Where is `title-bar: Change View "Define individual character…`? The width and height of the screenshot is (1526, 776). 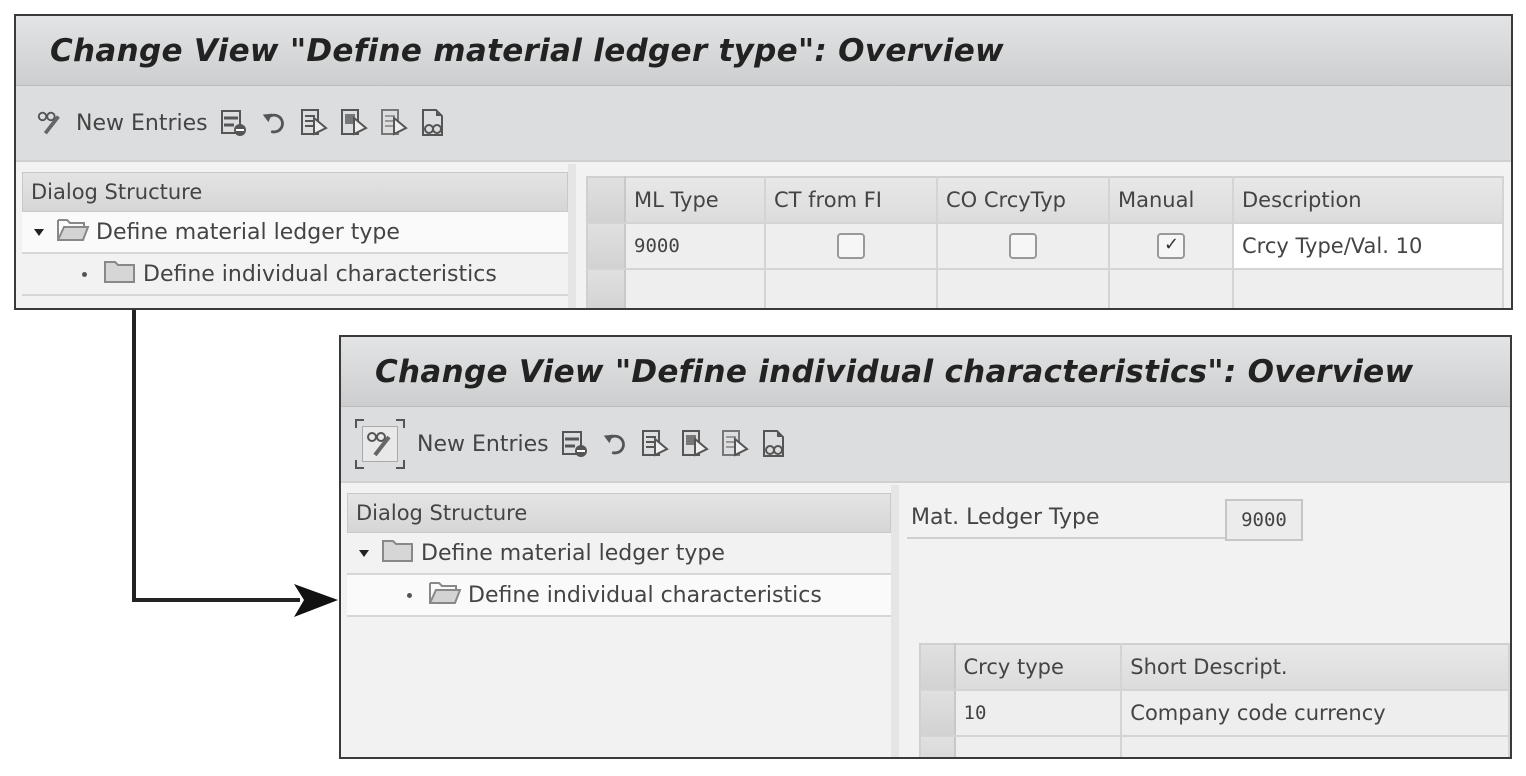
title-bar: Change View "Define individual character… is located at coordinates (925, 372).